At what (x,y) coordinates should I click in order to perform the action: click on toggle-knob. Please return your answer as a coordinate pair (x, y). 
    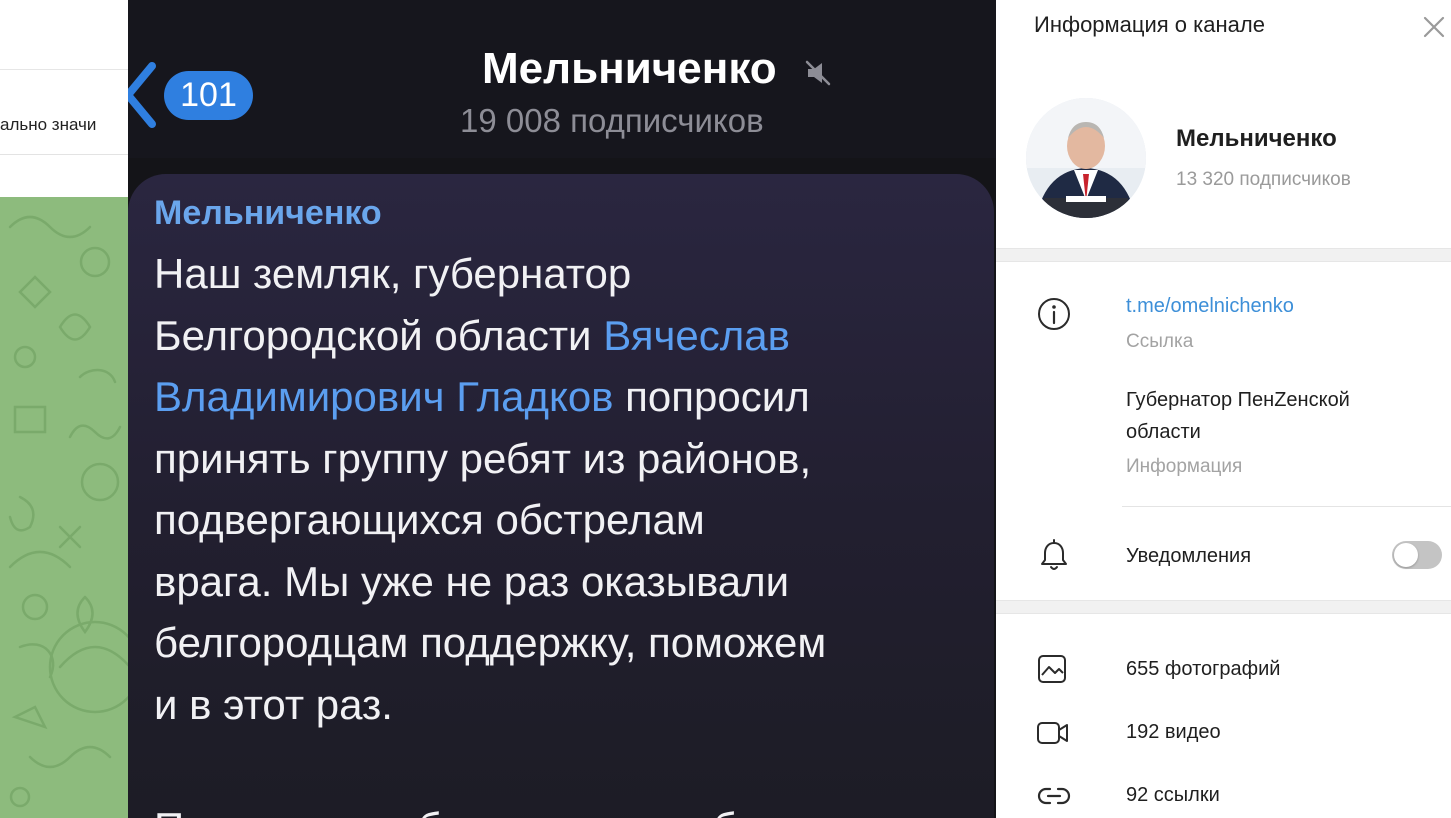
    Looking at the image, I should click on (1406, 555).